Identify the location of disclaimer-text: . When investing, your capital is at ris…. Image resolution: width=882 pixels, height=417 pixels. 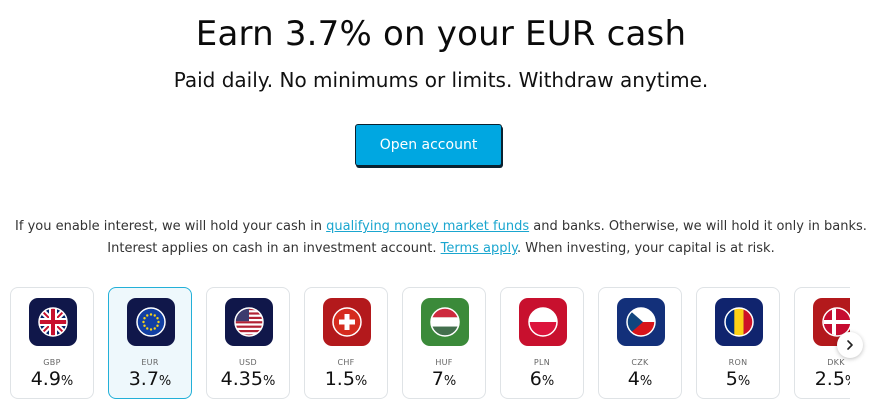
(645, 248).